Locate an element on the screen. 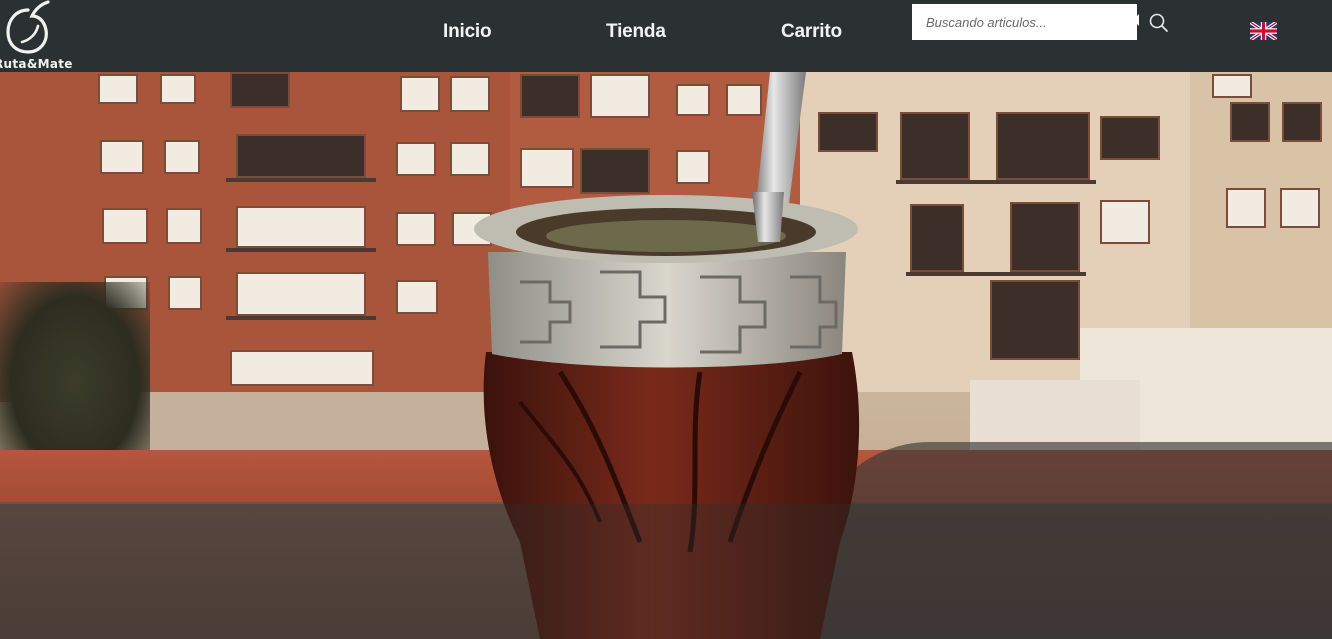  gourd-logo-icon is located at coordinates (28, 27).